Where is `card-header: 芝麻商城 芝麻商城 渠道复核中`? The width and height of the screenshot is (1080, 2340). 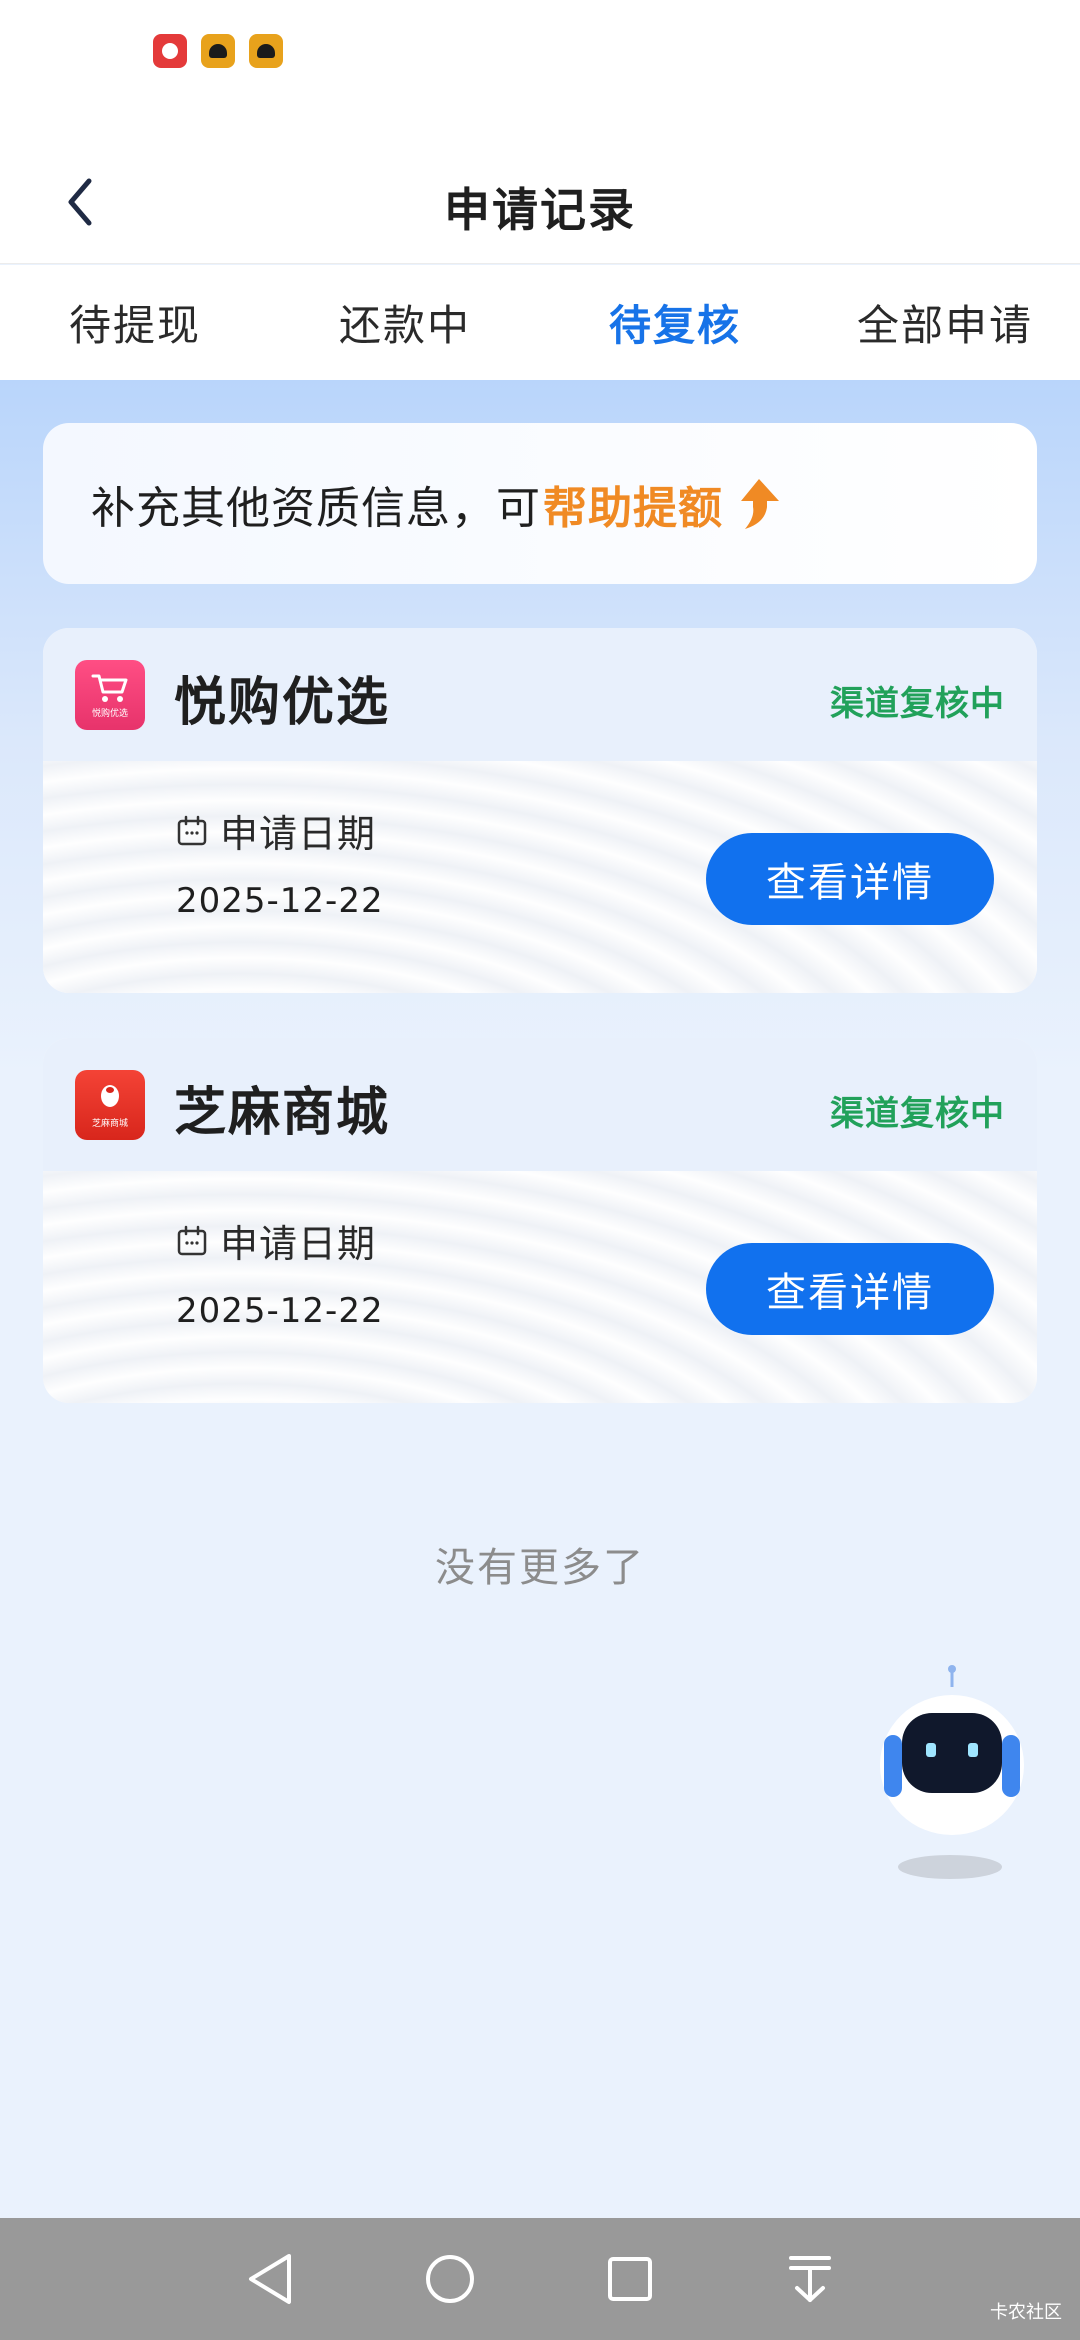
card-header: 芝麻商城 芝麻商城 渠道复核中 is located at coordinates (540, 1104).